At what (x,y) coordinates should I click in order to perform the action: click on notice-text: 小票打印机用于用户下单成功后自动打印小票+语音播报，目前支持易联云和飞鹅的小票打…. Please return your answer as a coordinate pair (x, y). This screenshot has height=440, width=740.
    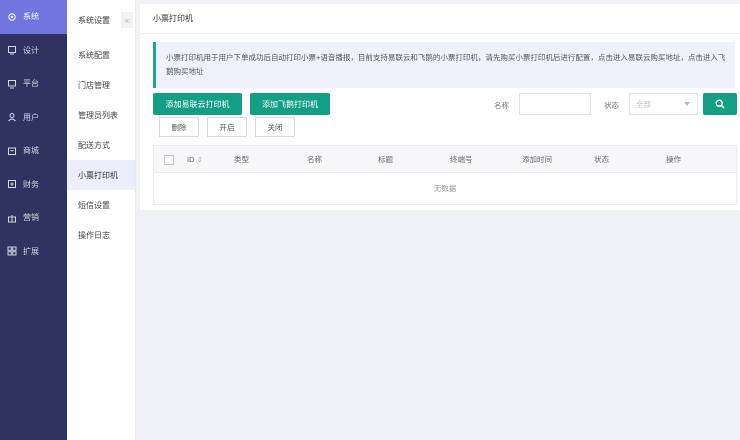
    Looking at the image, I should click on (382, 57).